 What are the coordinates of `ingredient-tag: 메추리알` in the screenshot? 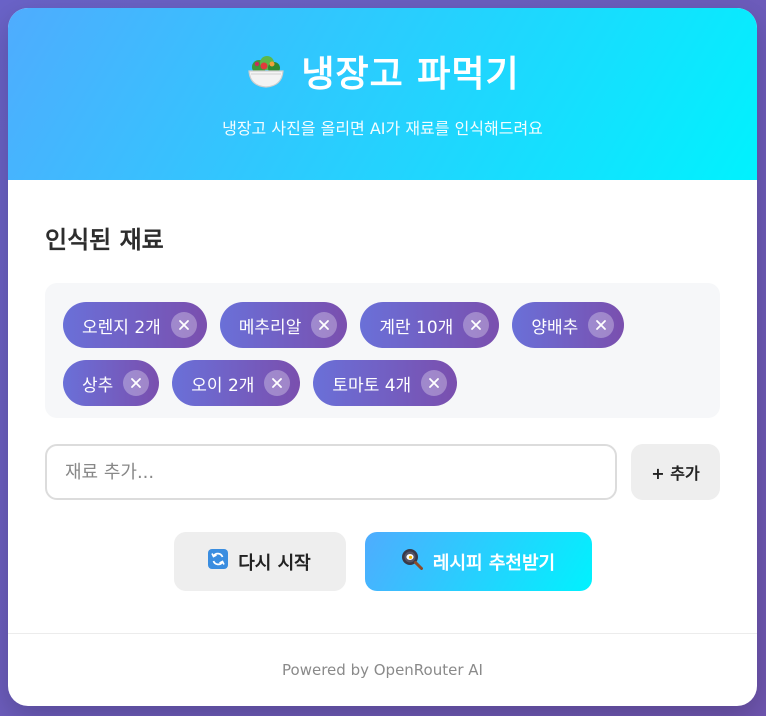 It's located at (283, 325).